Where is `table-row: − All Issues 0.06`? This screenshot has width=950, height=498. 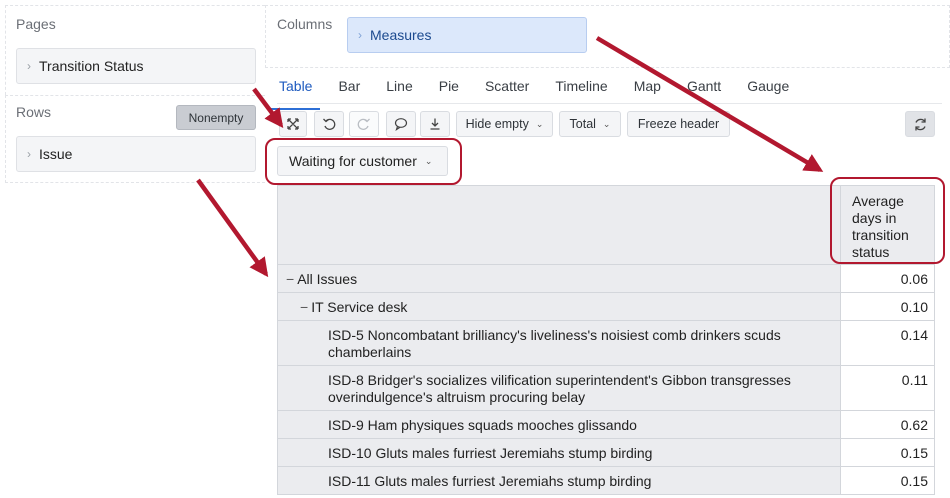 table-row: − All Issues 0.06 is located at coordinates (606, 279).